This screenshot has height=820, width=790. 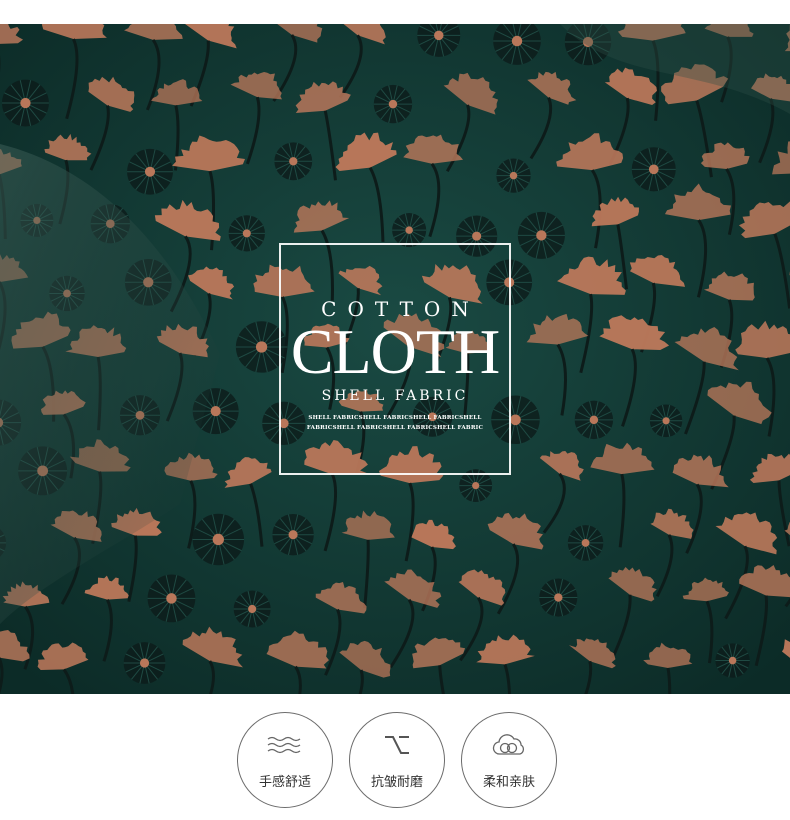 What do you see at coordinates (508, 782) in the screenshot?
I see `feature-label: 柔和亲肤` at bounding box center [508, 782].